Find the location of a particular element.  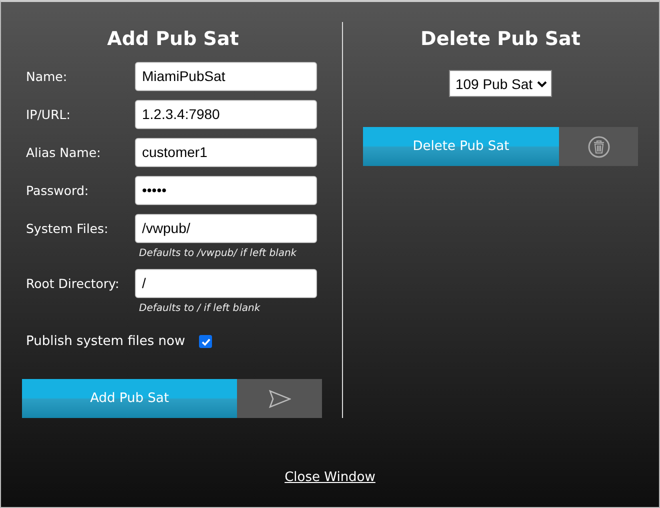

input-field: 1.2.3.4:7980 is located at coordinates (226, 114).